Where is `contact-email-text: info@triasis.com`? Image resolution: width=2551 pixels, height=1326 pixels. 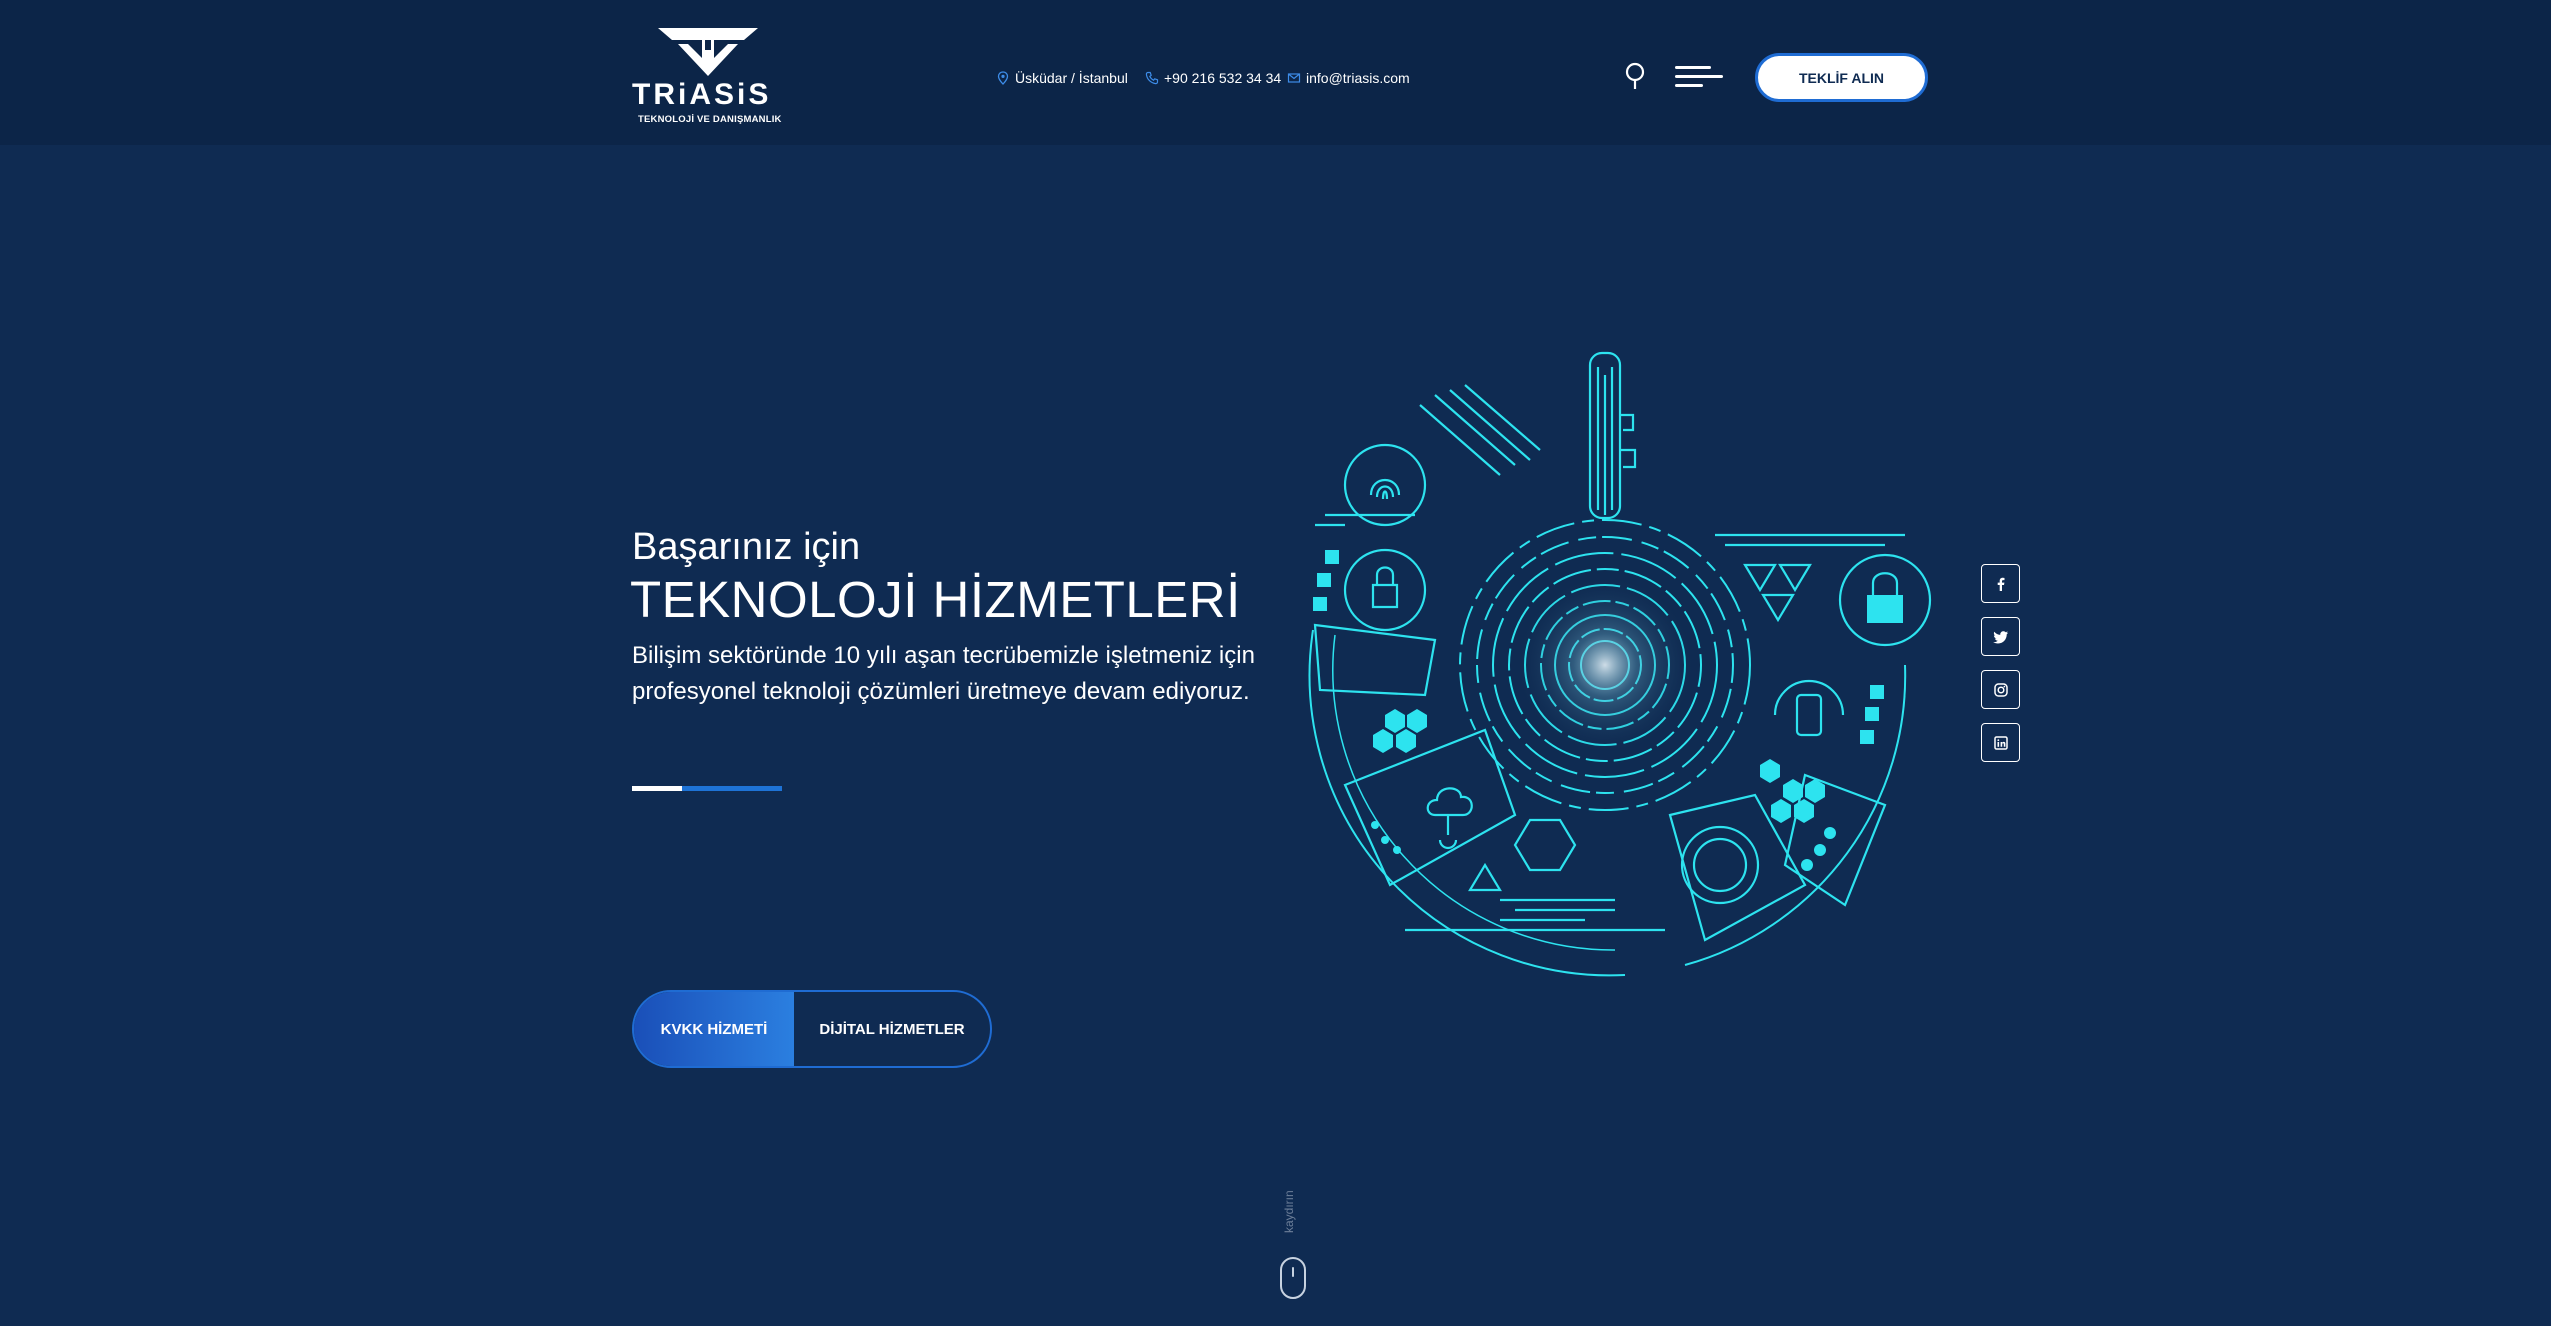
contact-email-text: info@triasis.com is located at coordinates (1358, 78).